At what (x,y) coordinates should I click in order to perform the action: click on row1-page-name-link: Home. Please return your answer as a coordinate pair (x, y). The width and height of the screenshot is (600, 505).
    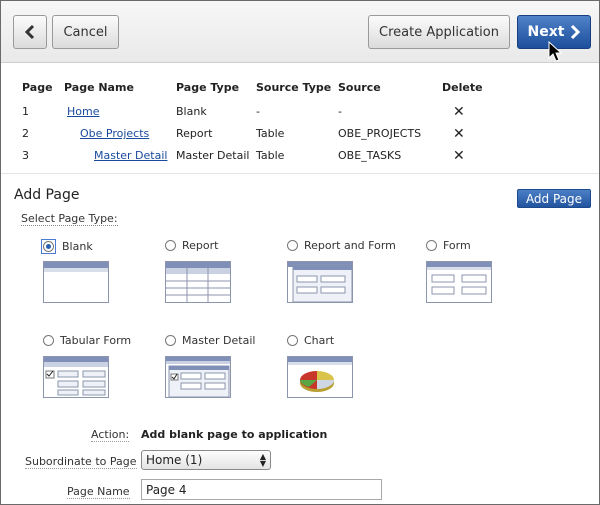
    Looking at the image, I should click on (83, 111).